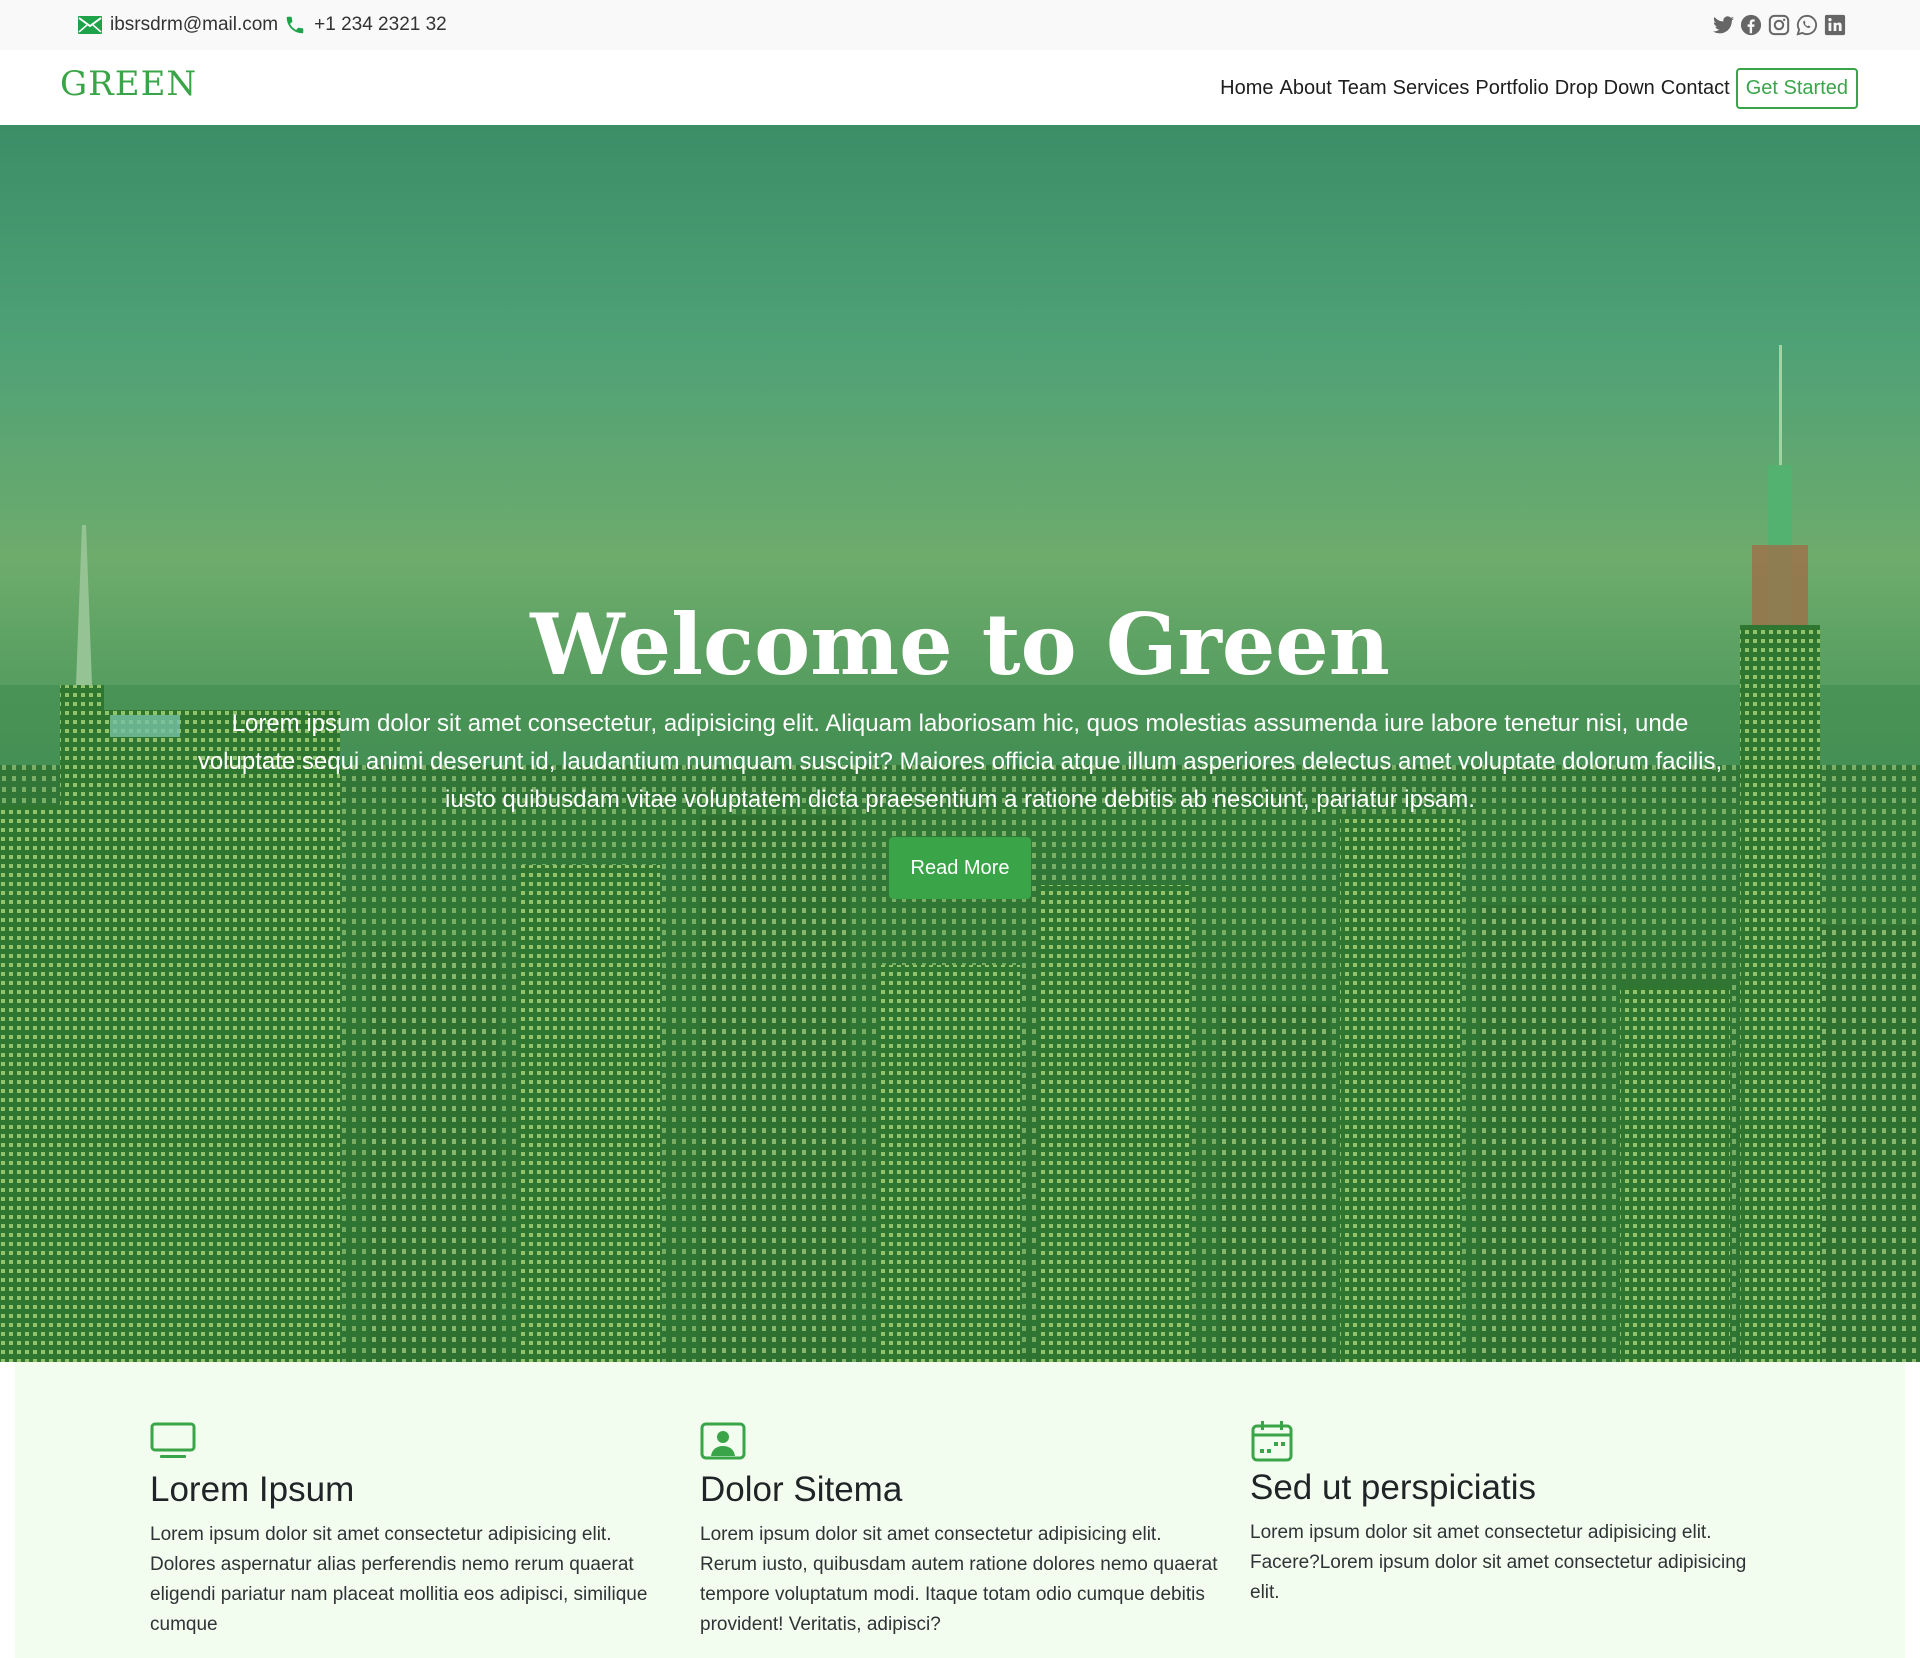 The height and width of the screenshot is (1658, 1920). I want to click on facebook-icon, so click(1751, 25).